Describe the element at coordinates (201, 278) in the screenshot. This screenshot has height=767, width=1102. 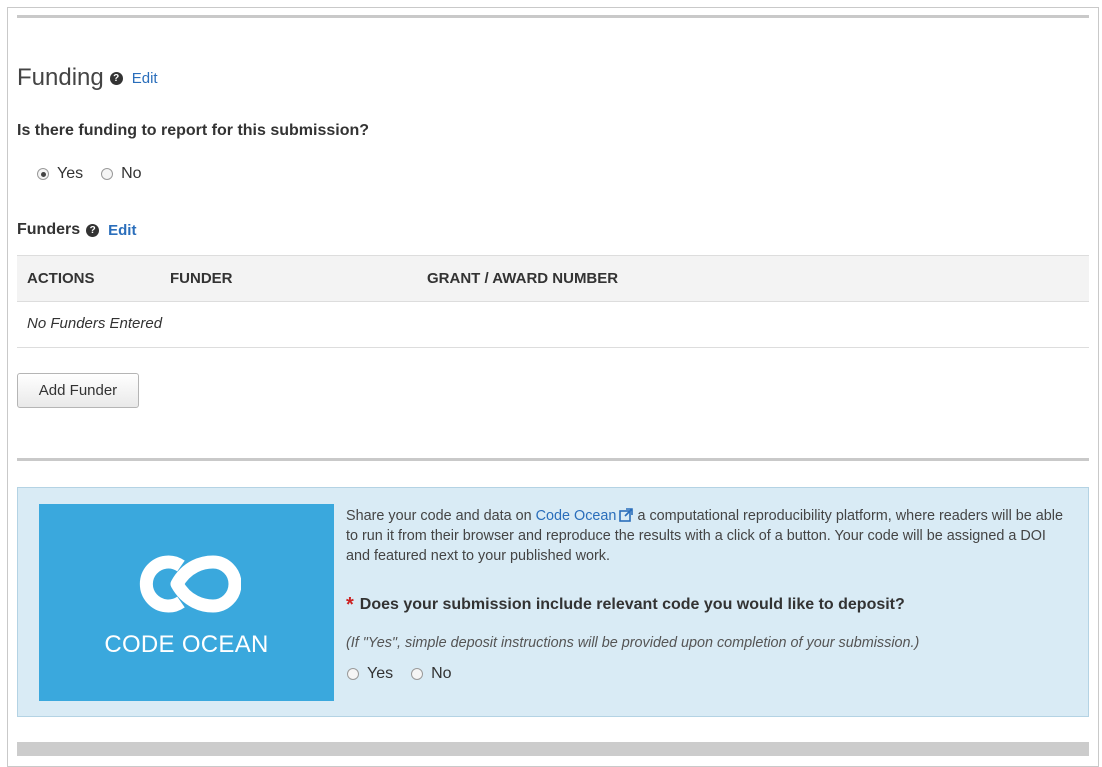
I see `column-header-funder: FUNDER` at that location.